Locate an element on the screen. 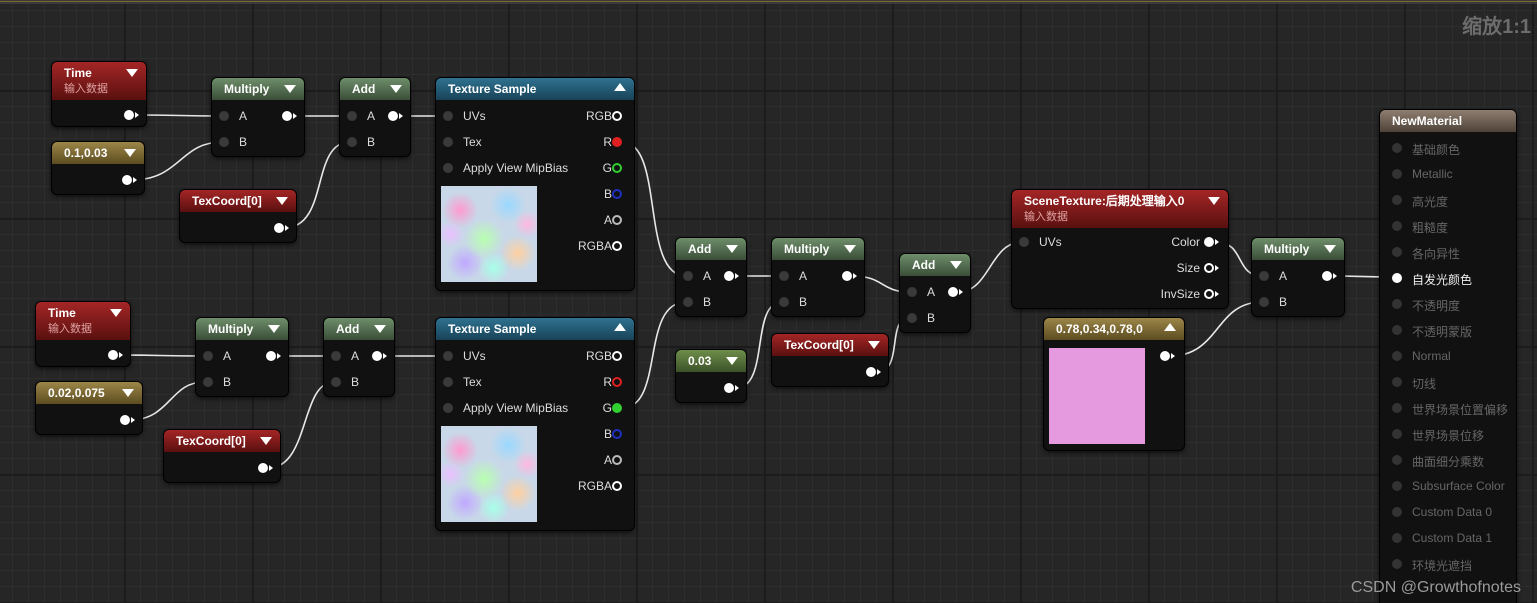 The image size is (1537, 603). pin-label: B is located at coordinates (1283, 302).